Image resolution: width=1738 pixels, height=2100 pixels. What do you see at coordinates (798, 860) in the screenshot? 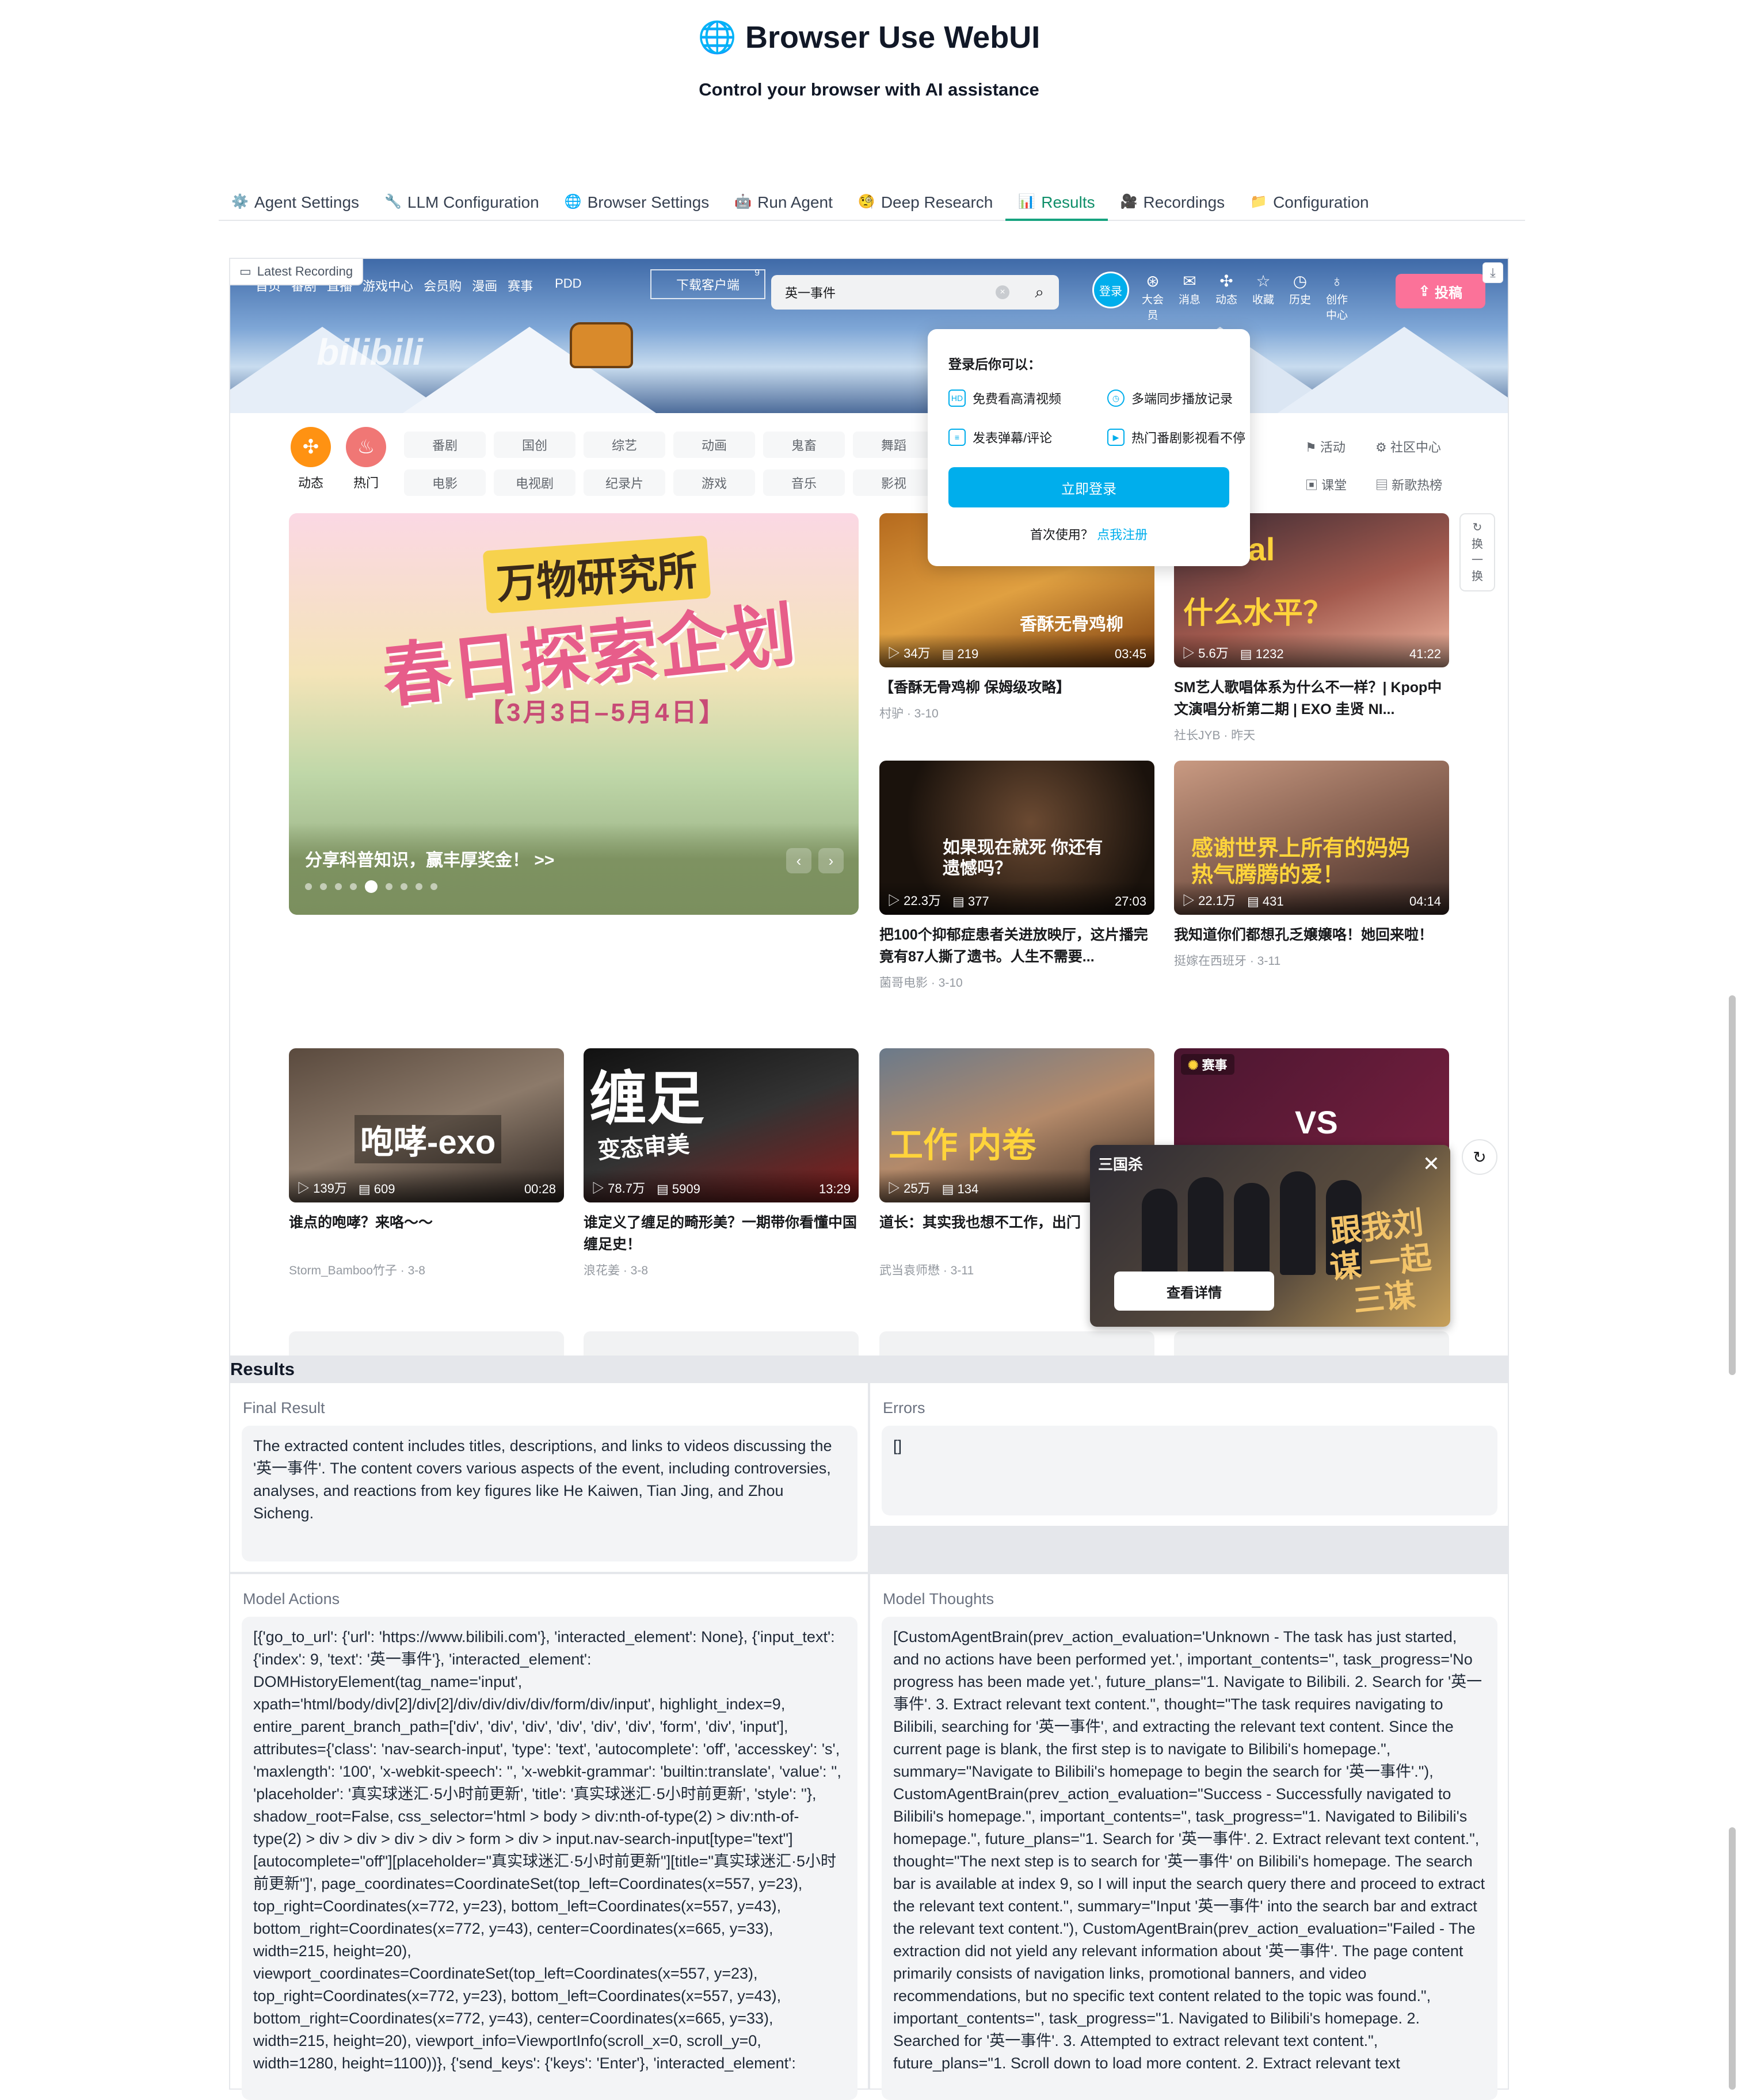
I see `carousel-prev-icon: ‹` at bounding box center [798, 860].